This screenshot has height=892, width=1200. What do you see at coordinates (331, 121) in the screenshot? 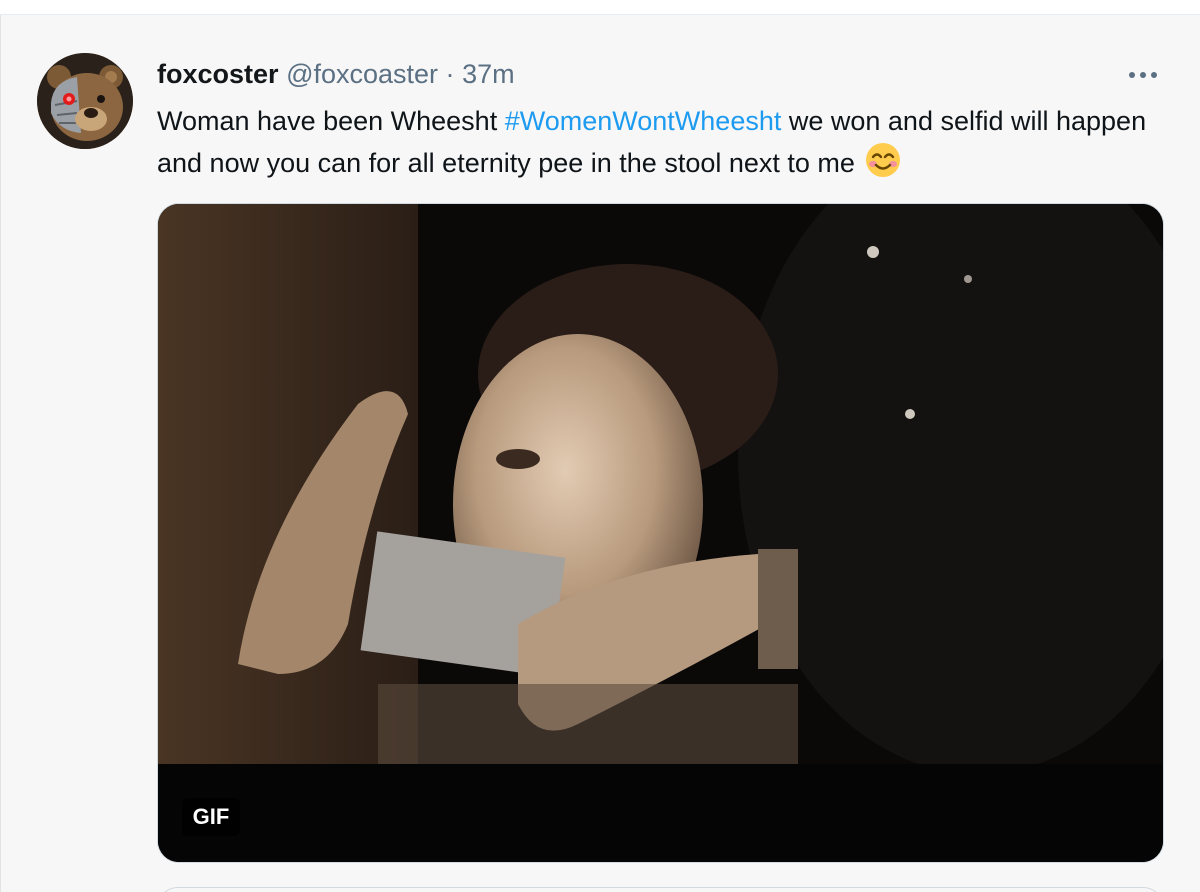
I see `tweet-text-part-1: Woman have been Wheesht` at bounding box center [331, 121].